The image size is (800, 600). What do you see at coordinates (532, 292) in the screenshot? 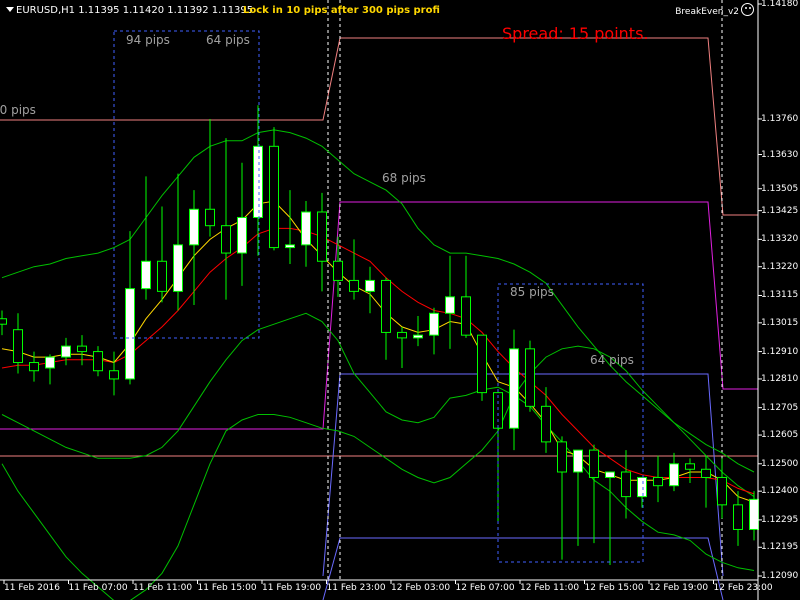
I see `pip-label: 85 pips` at bounding box center [532, 292].